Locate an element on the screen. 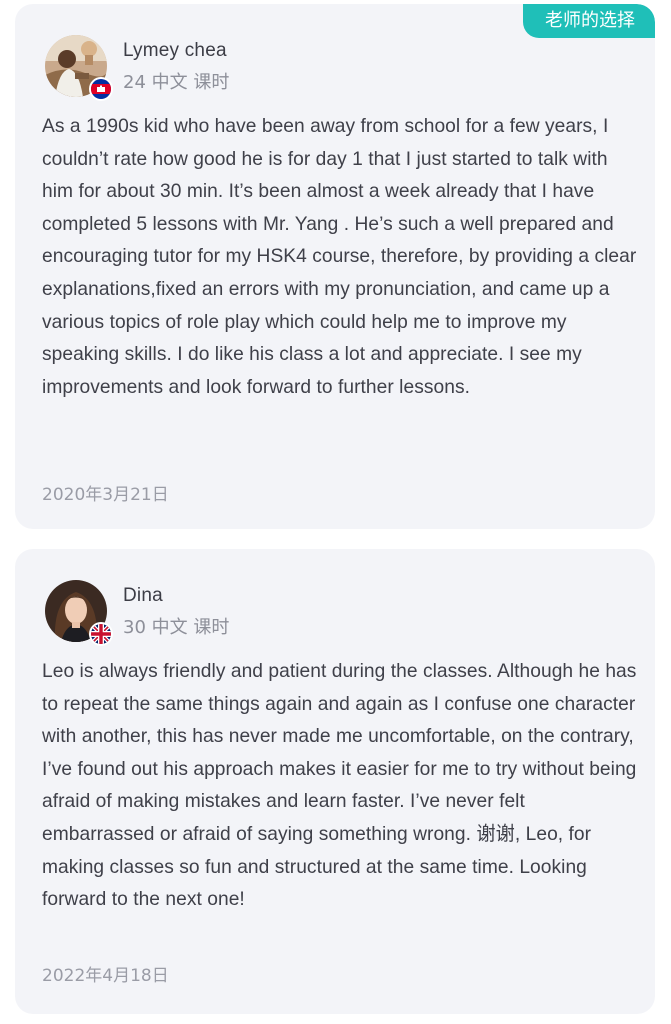 The height and width of the screenshot is (1024, 671). uk-flag-icon is located at coordinates (101, 634).